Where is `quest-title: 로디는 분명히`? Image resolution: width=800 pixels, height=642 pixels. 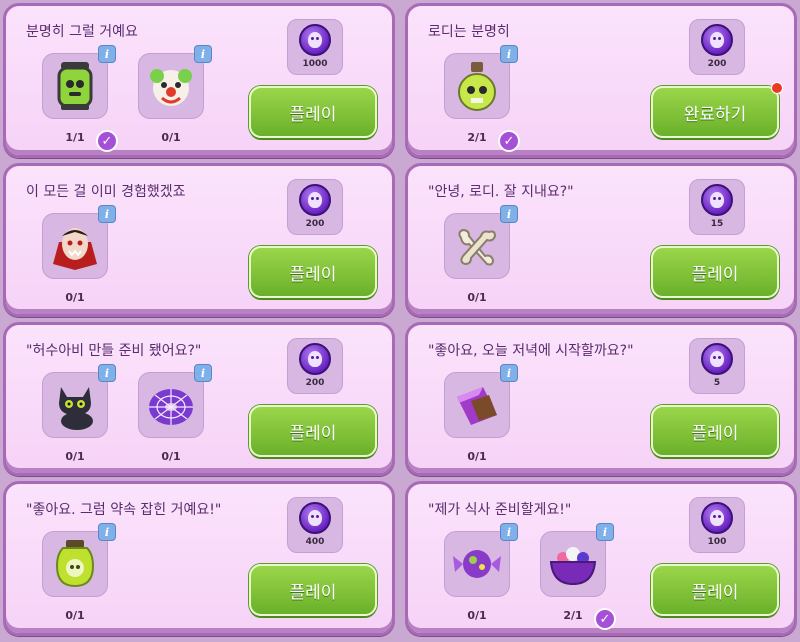 quest-title: 로디는 분명히 is located at coordinates (469, 32).